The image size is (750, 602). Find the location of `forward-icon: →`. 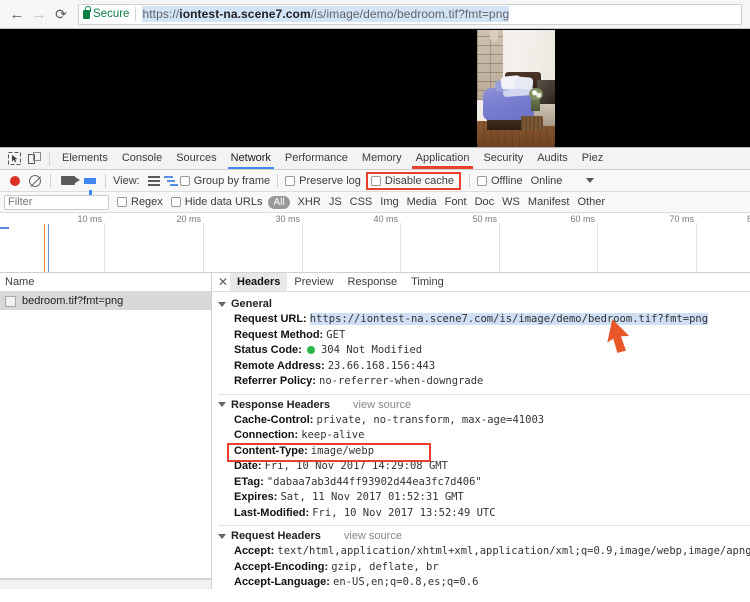

forward-icon: → is located at coordinates (39, 14).